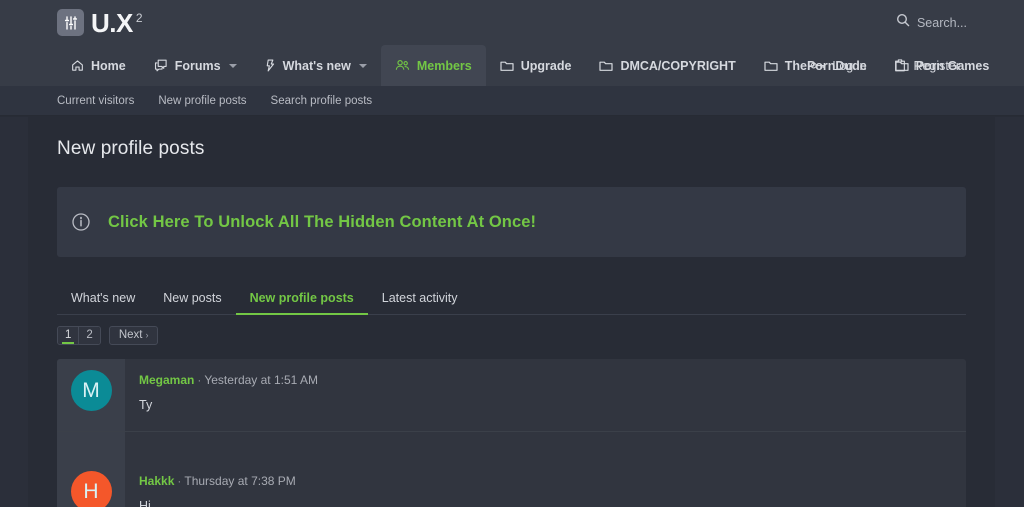 This screenshot has width=1024, height=507. I want to click on post-footer, so click(511, 446).